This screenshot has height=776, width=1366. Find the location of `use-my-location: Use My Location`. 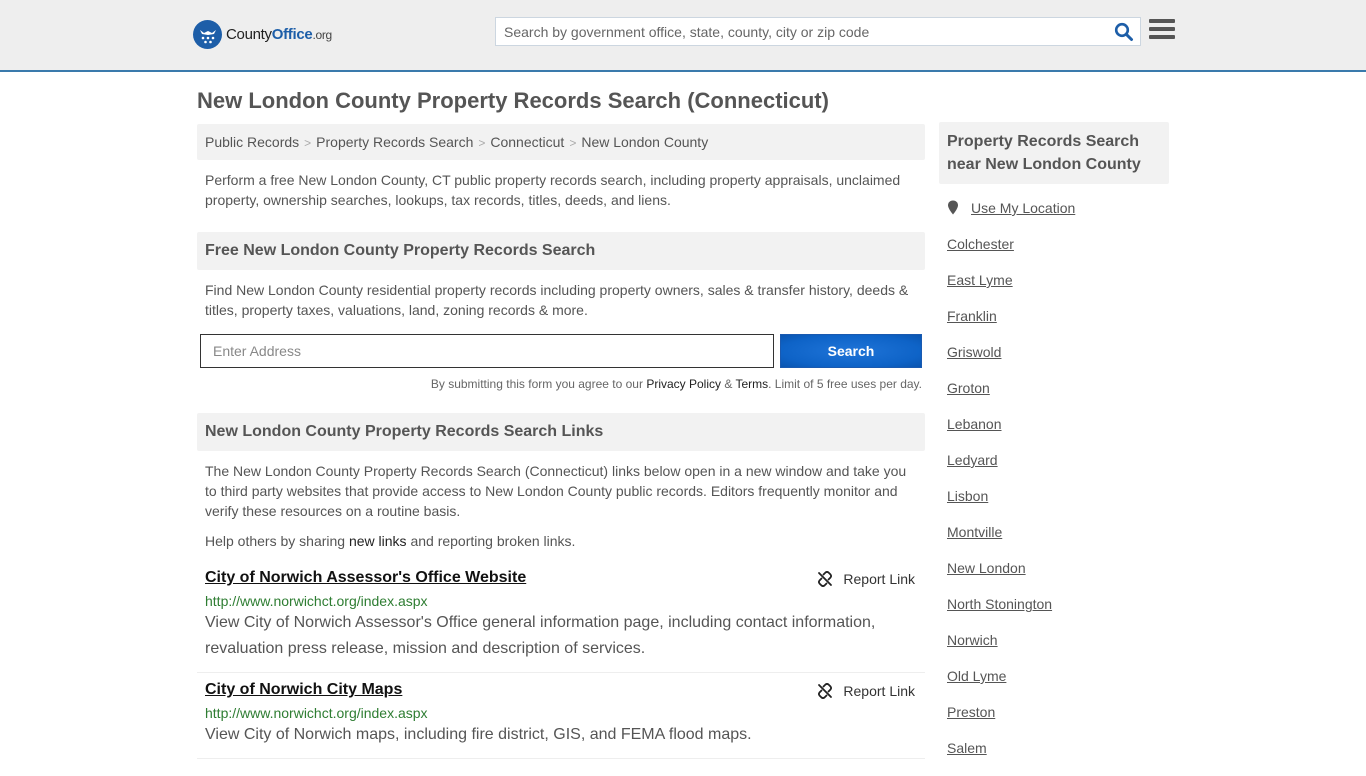

use-my-location: Use My Location is located at coordinates (1054, 218).